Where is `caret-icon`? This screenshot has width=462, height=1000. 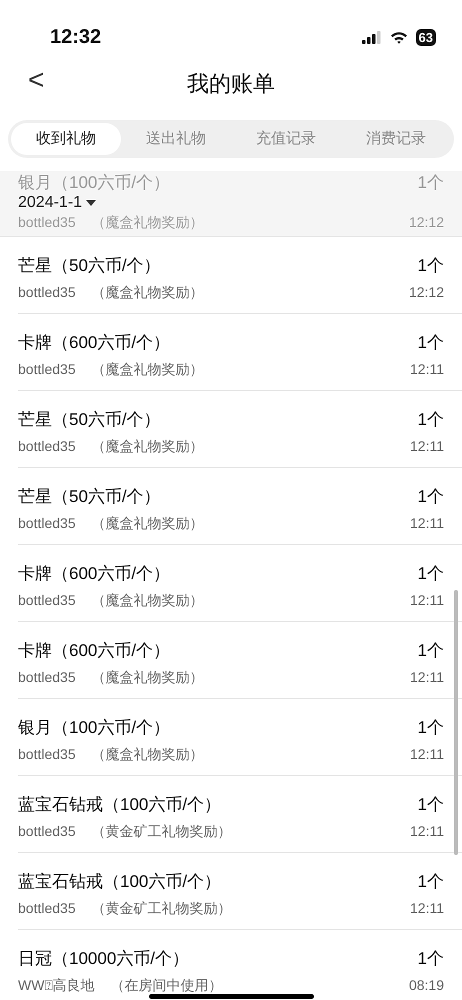
caret-icon is located at coordinates (91, 203).